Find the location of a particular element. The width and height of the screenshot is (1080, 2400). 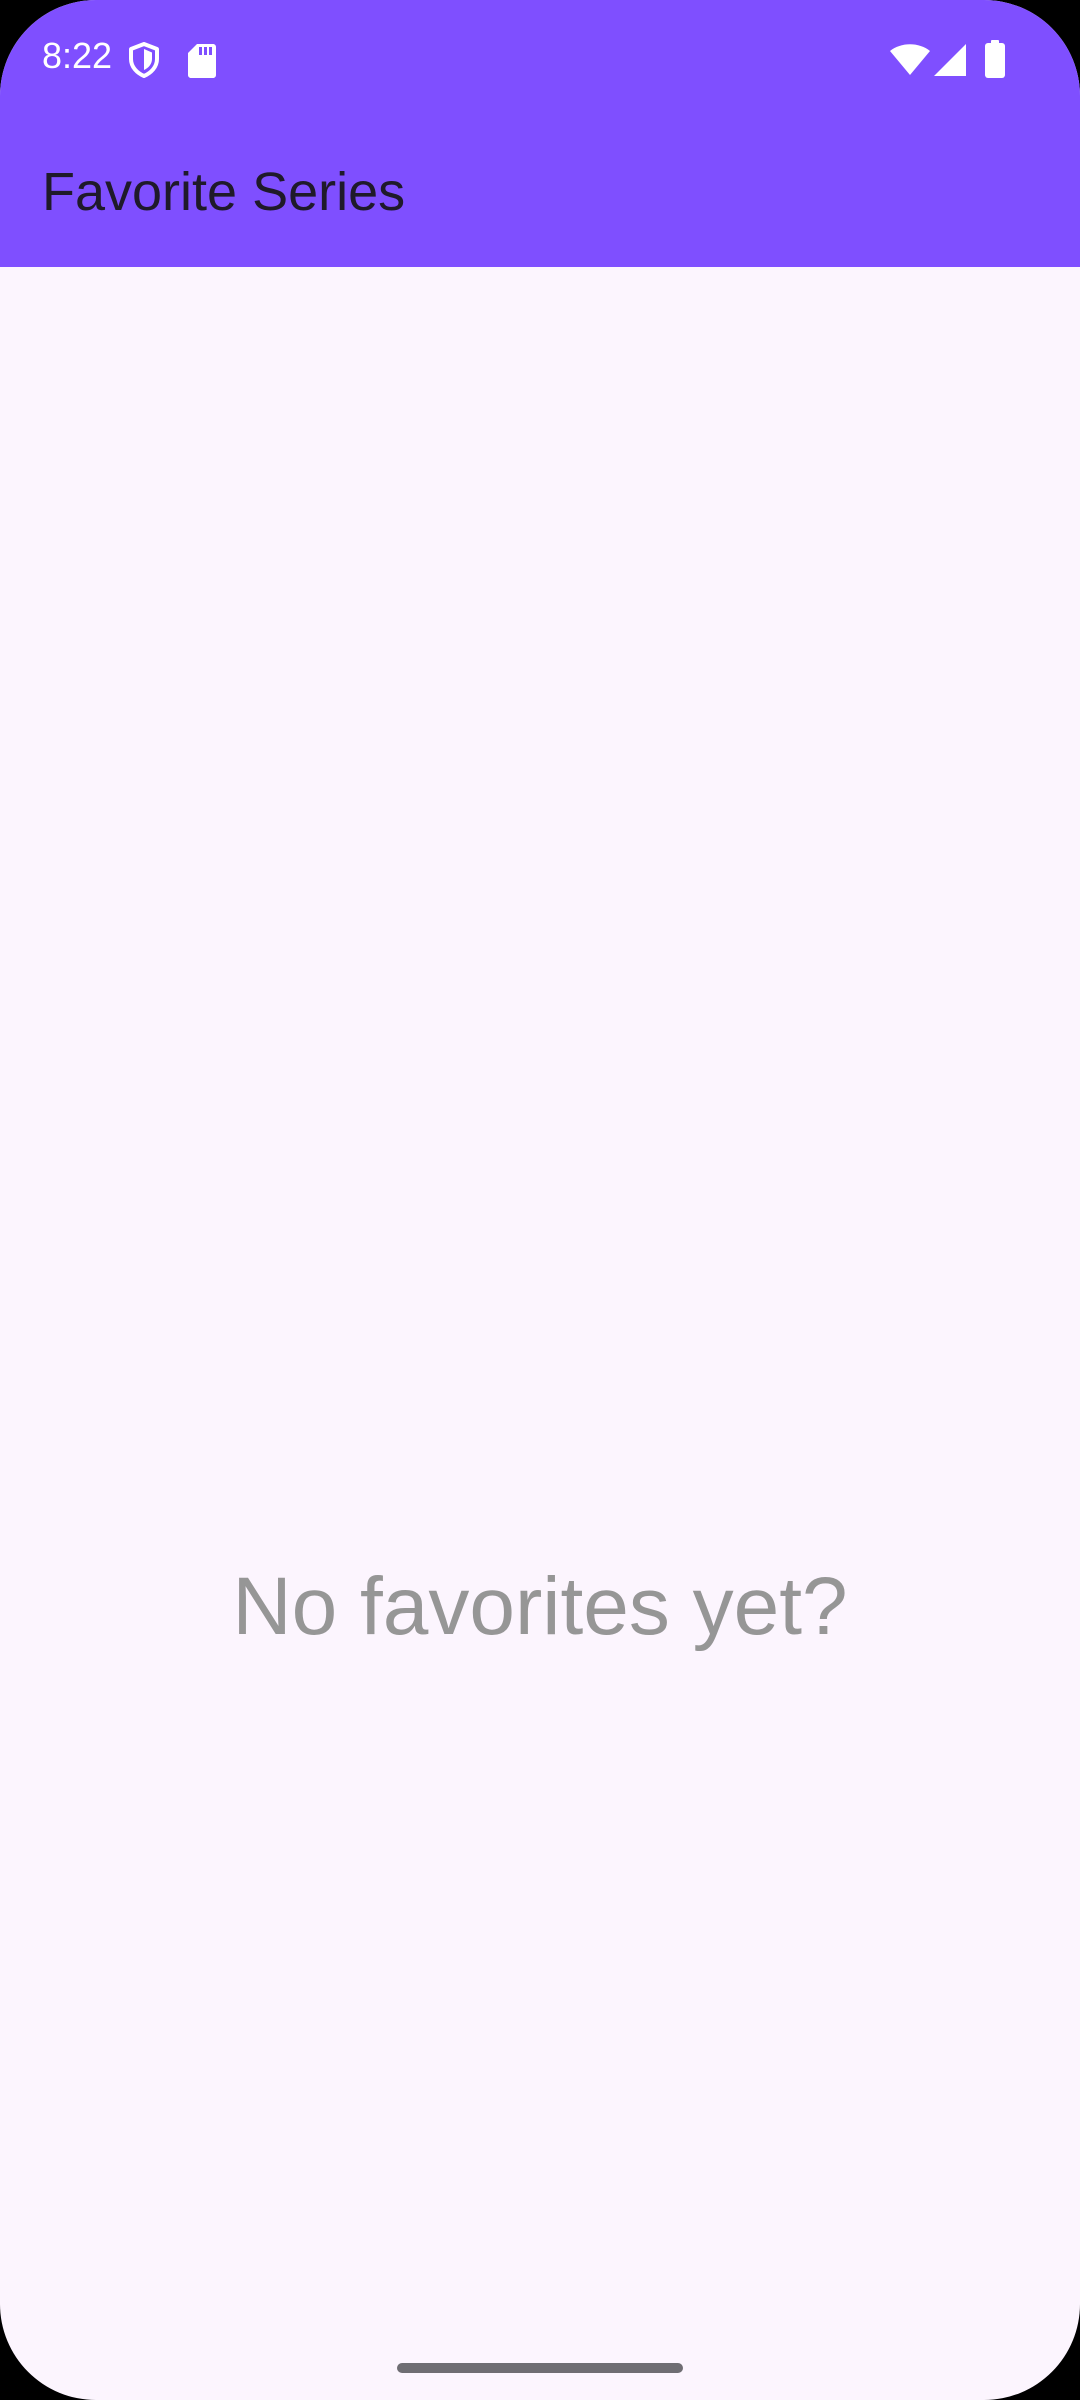

wifi-icon is located at coordinates (910, 59).